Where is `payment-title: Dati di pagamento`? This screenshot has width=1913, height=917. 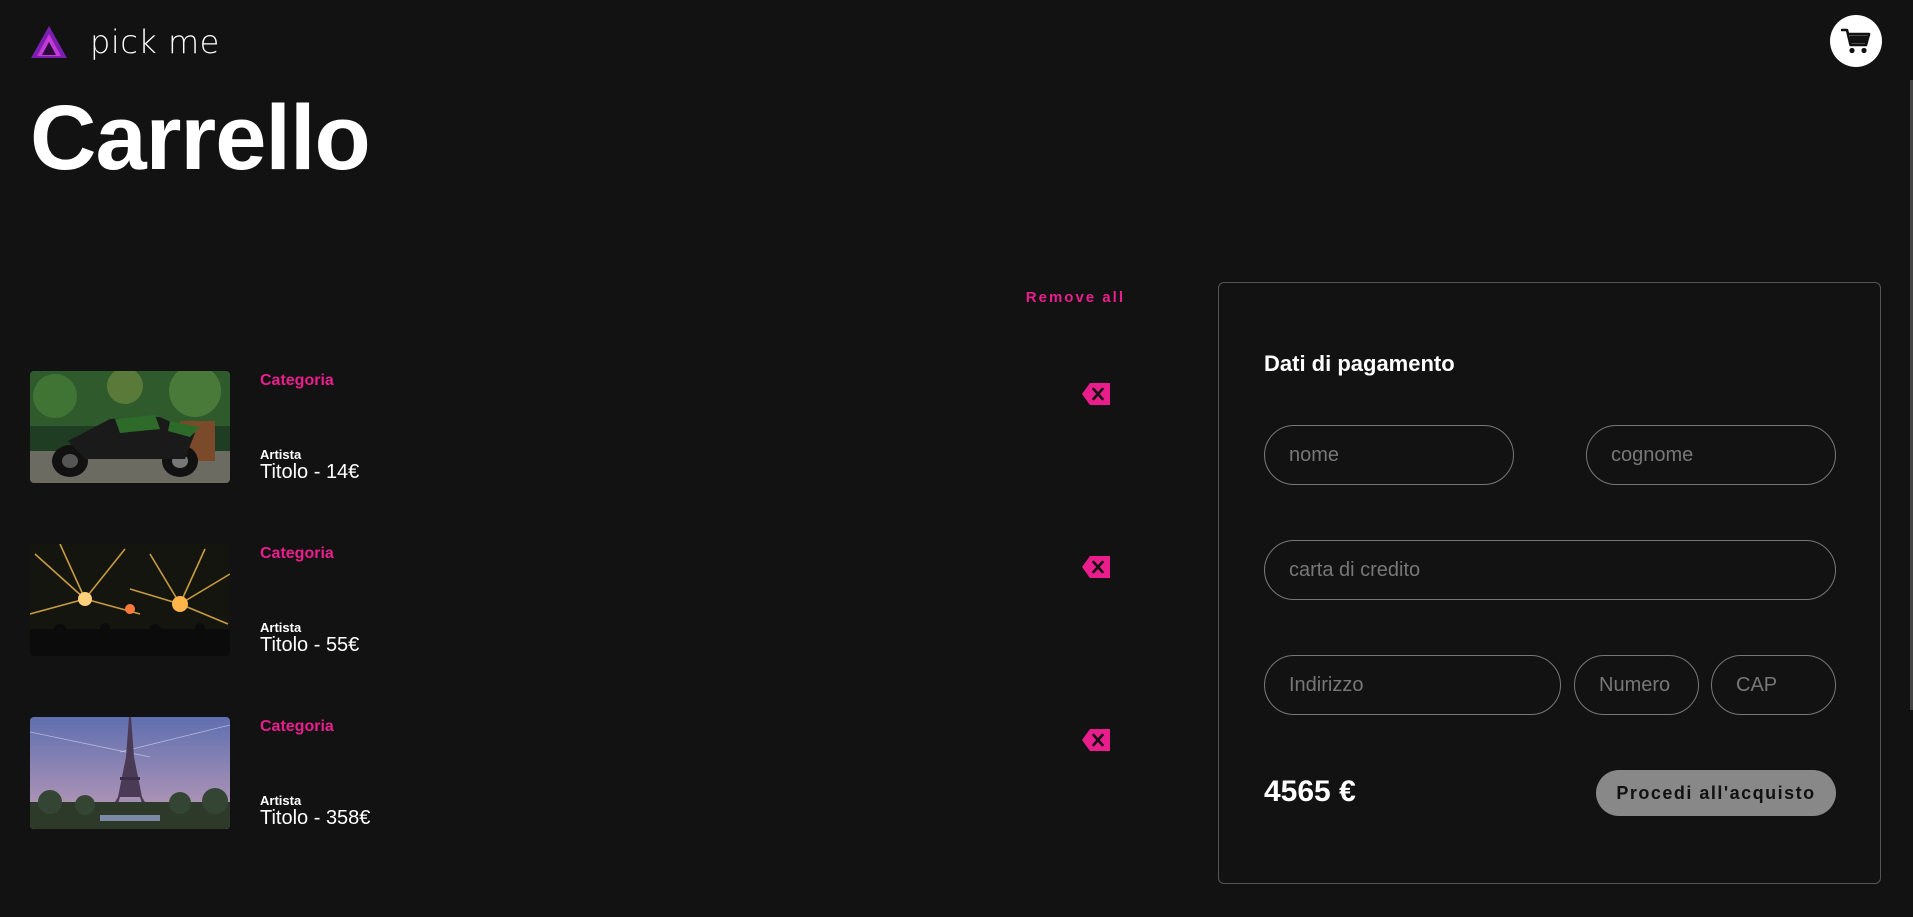
payment-title: Dati di pagamento is located at coordinates (1359, 363).